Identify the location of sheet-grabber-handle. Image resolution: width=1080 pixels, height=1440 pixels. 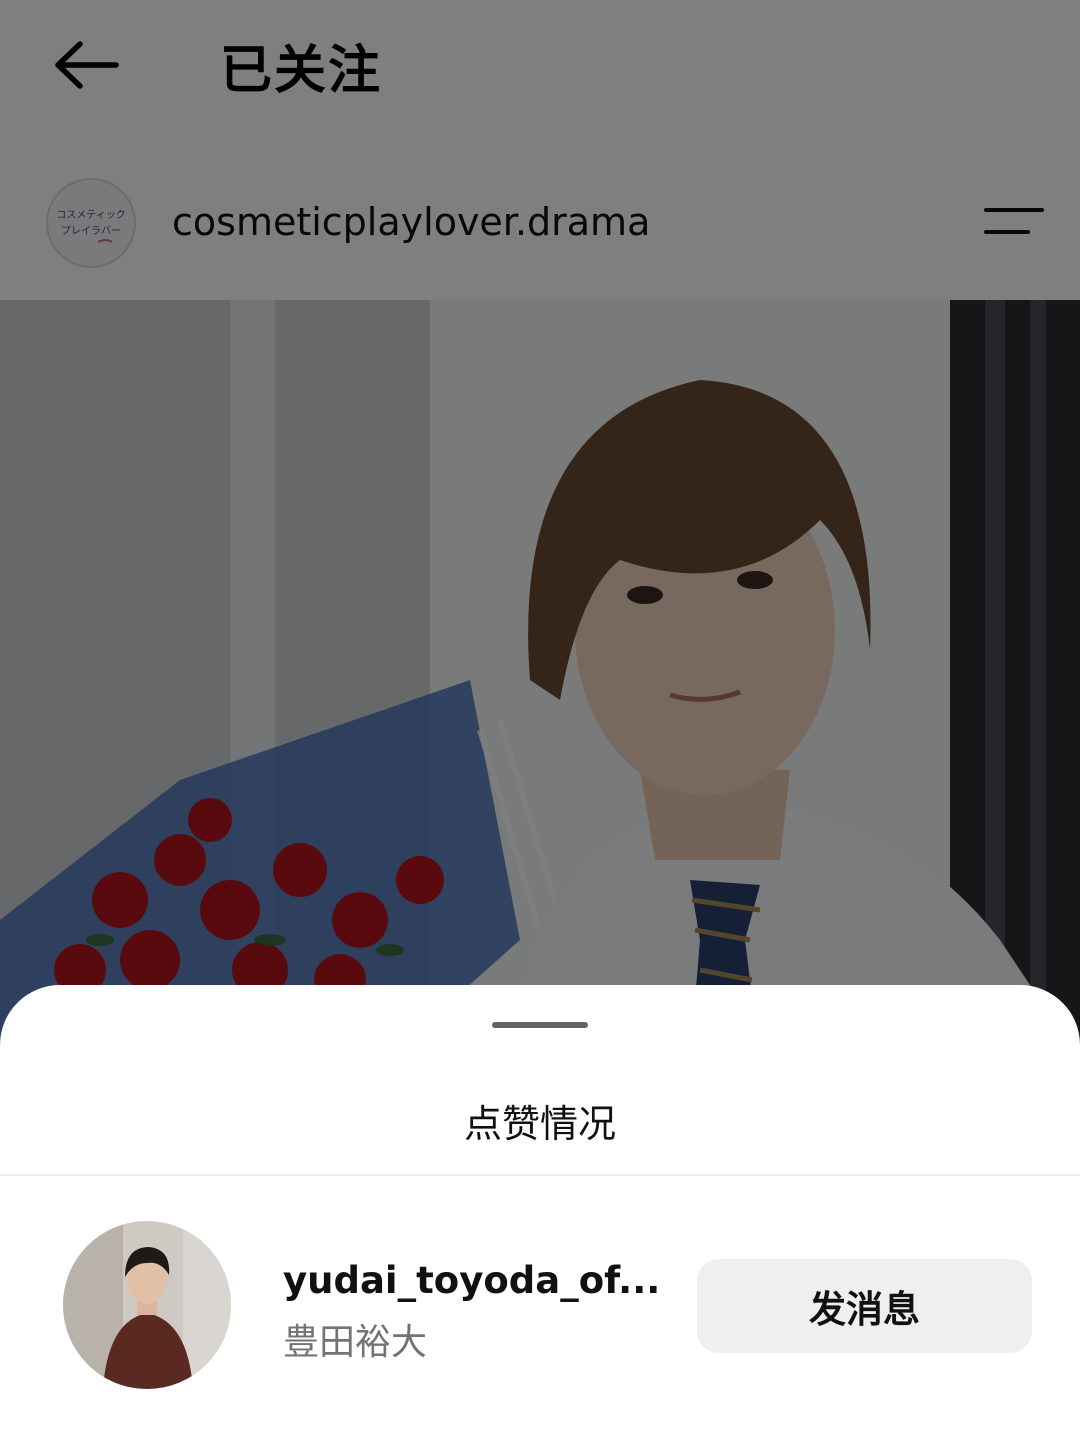
(540, 1025).